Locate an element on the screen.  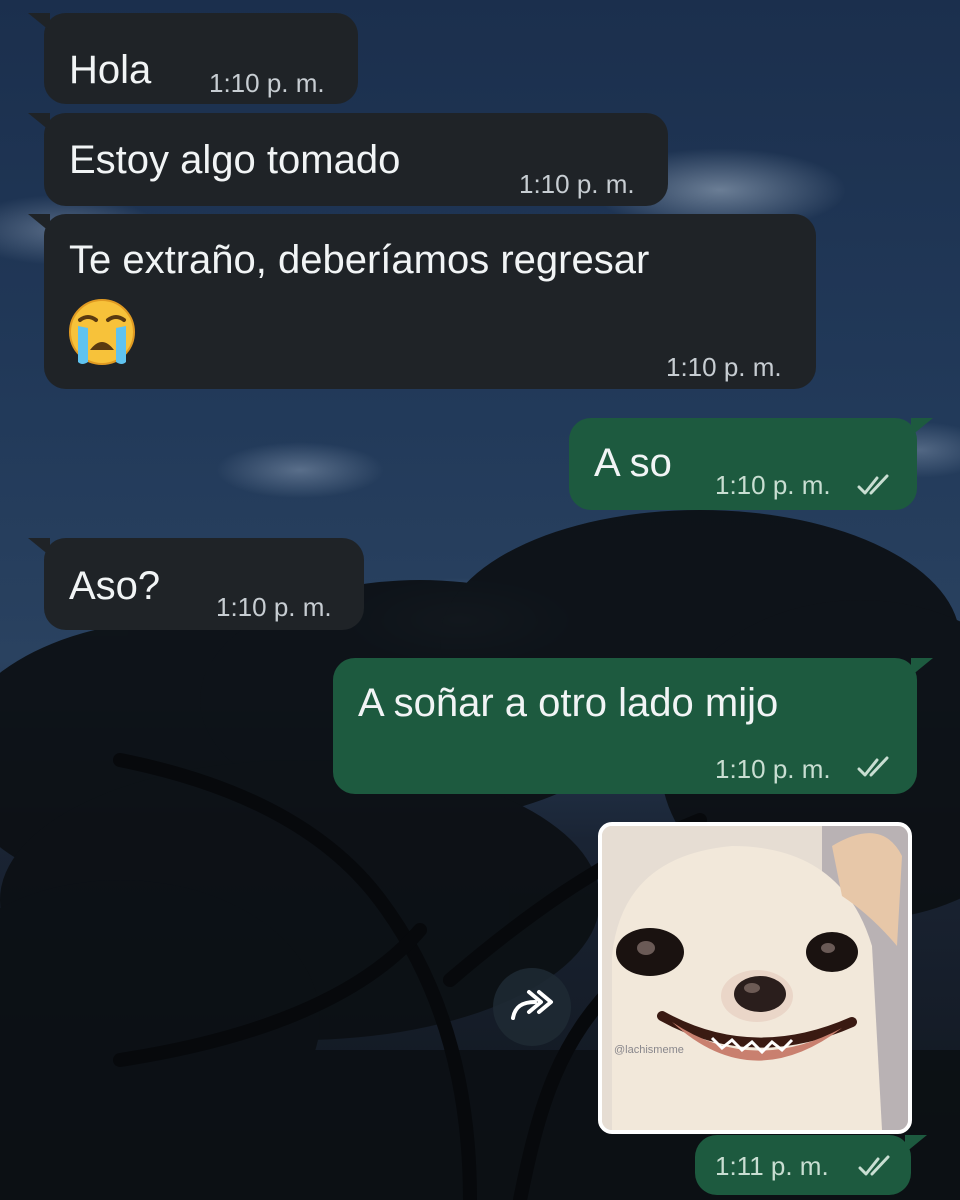
message-text: Te extraño, deberíamos regresar is located at coordinates (359, 260).